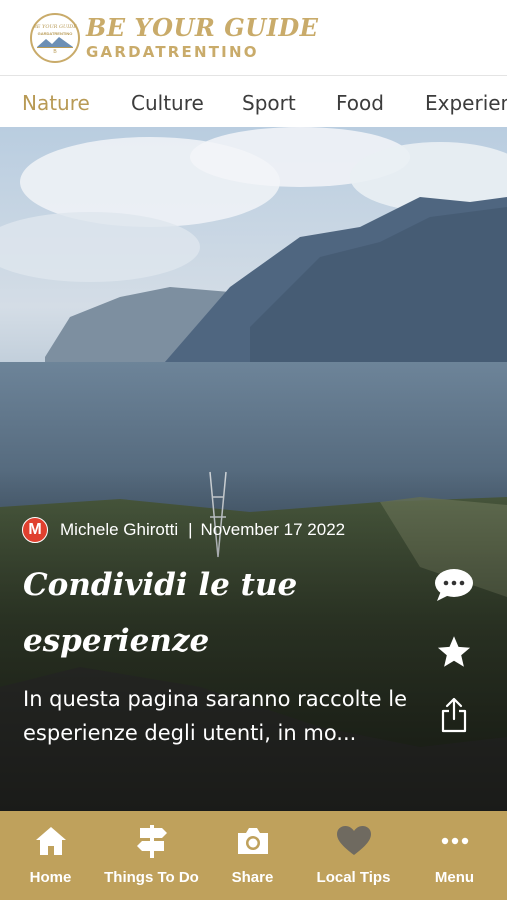 The width and height of the screenshot is (507, 900). I want to click on nav-menu-label: Menu, so click(454, 877).